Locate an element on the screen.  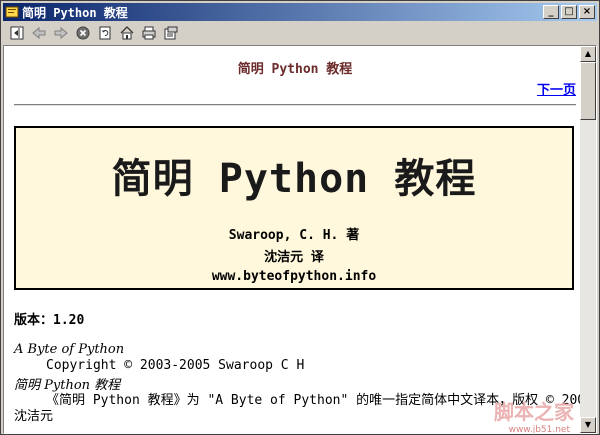
hide-icon is located at coordinates (17, 33).